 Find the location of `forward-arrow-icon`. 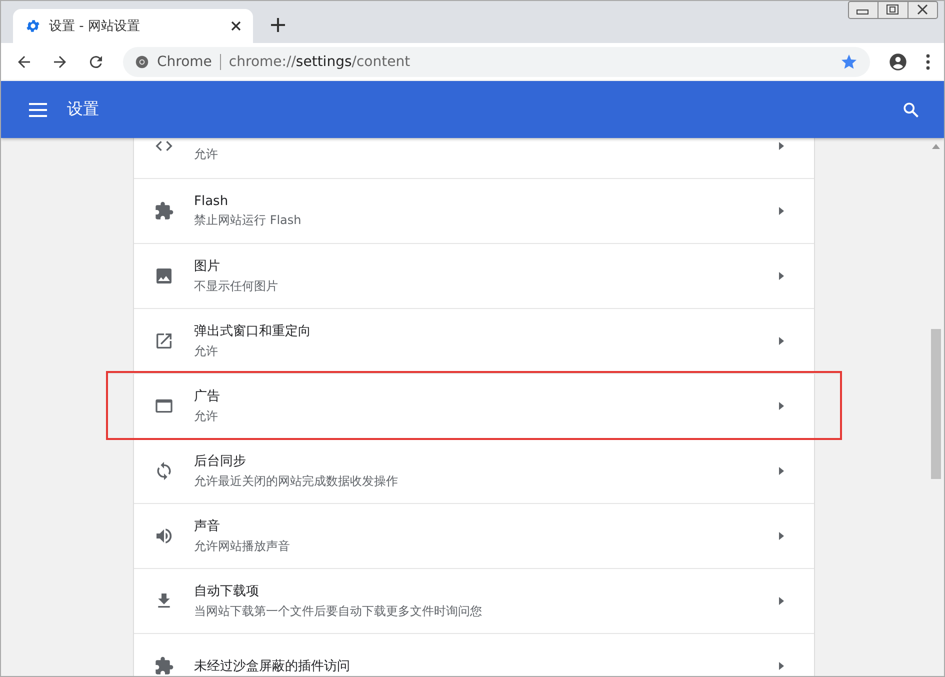

forward-arrow-icon is located at coordinates (60, 62).